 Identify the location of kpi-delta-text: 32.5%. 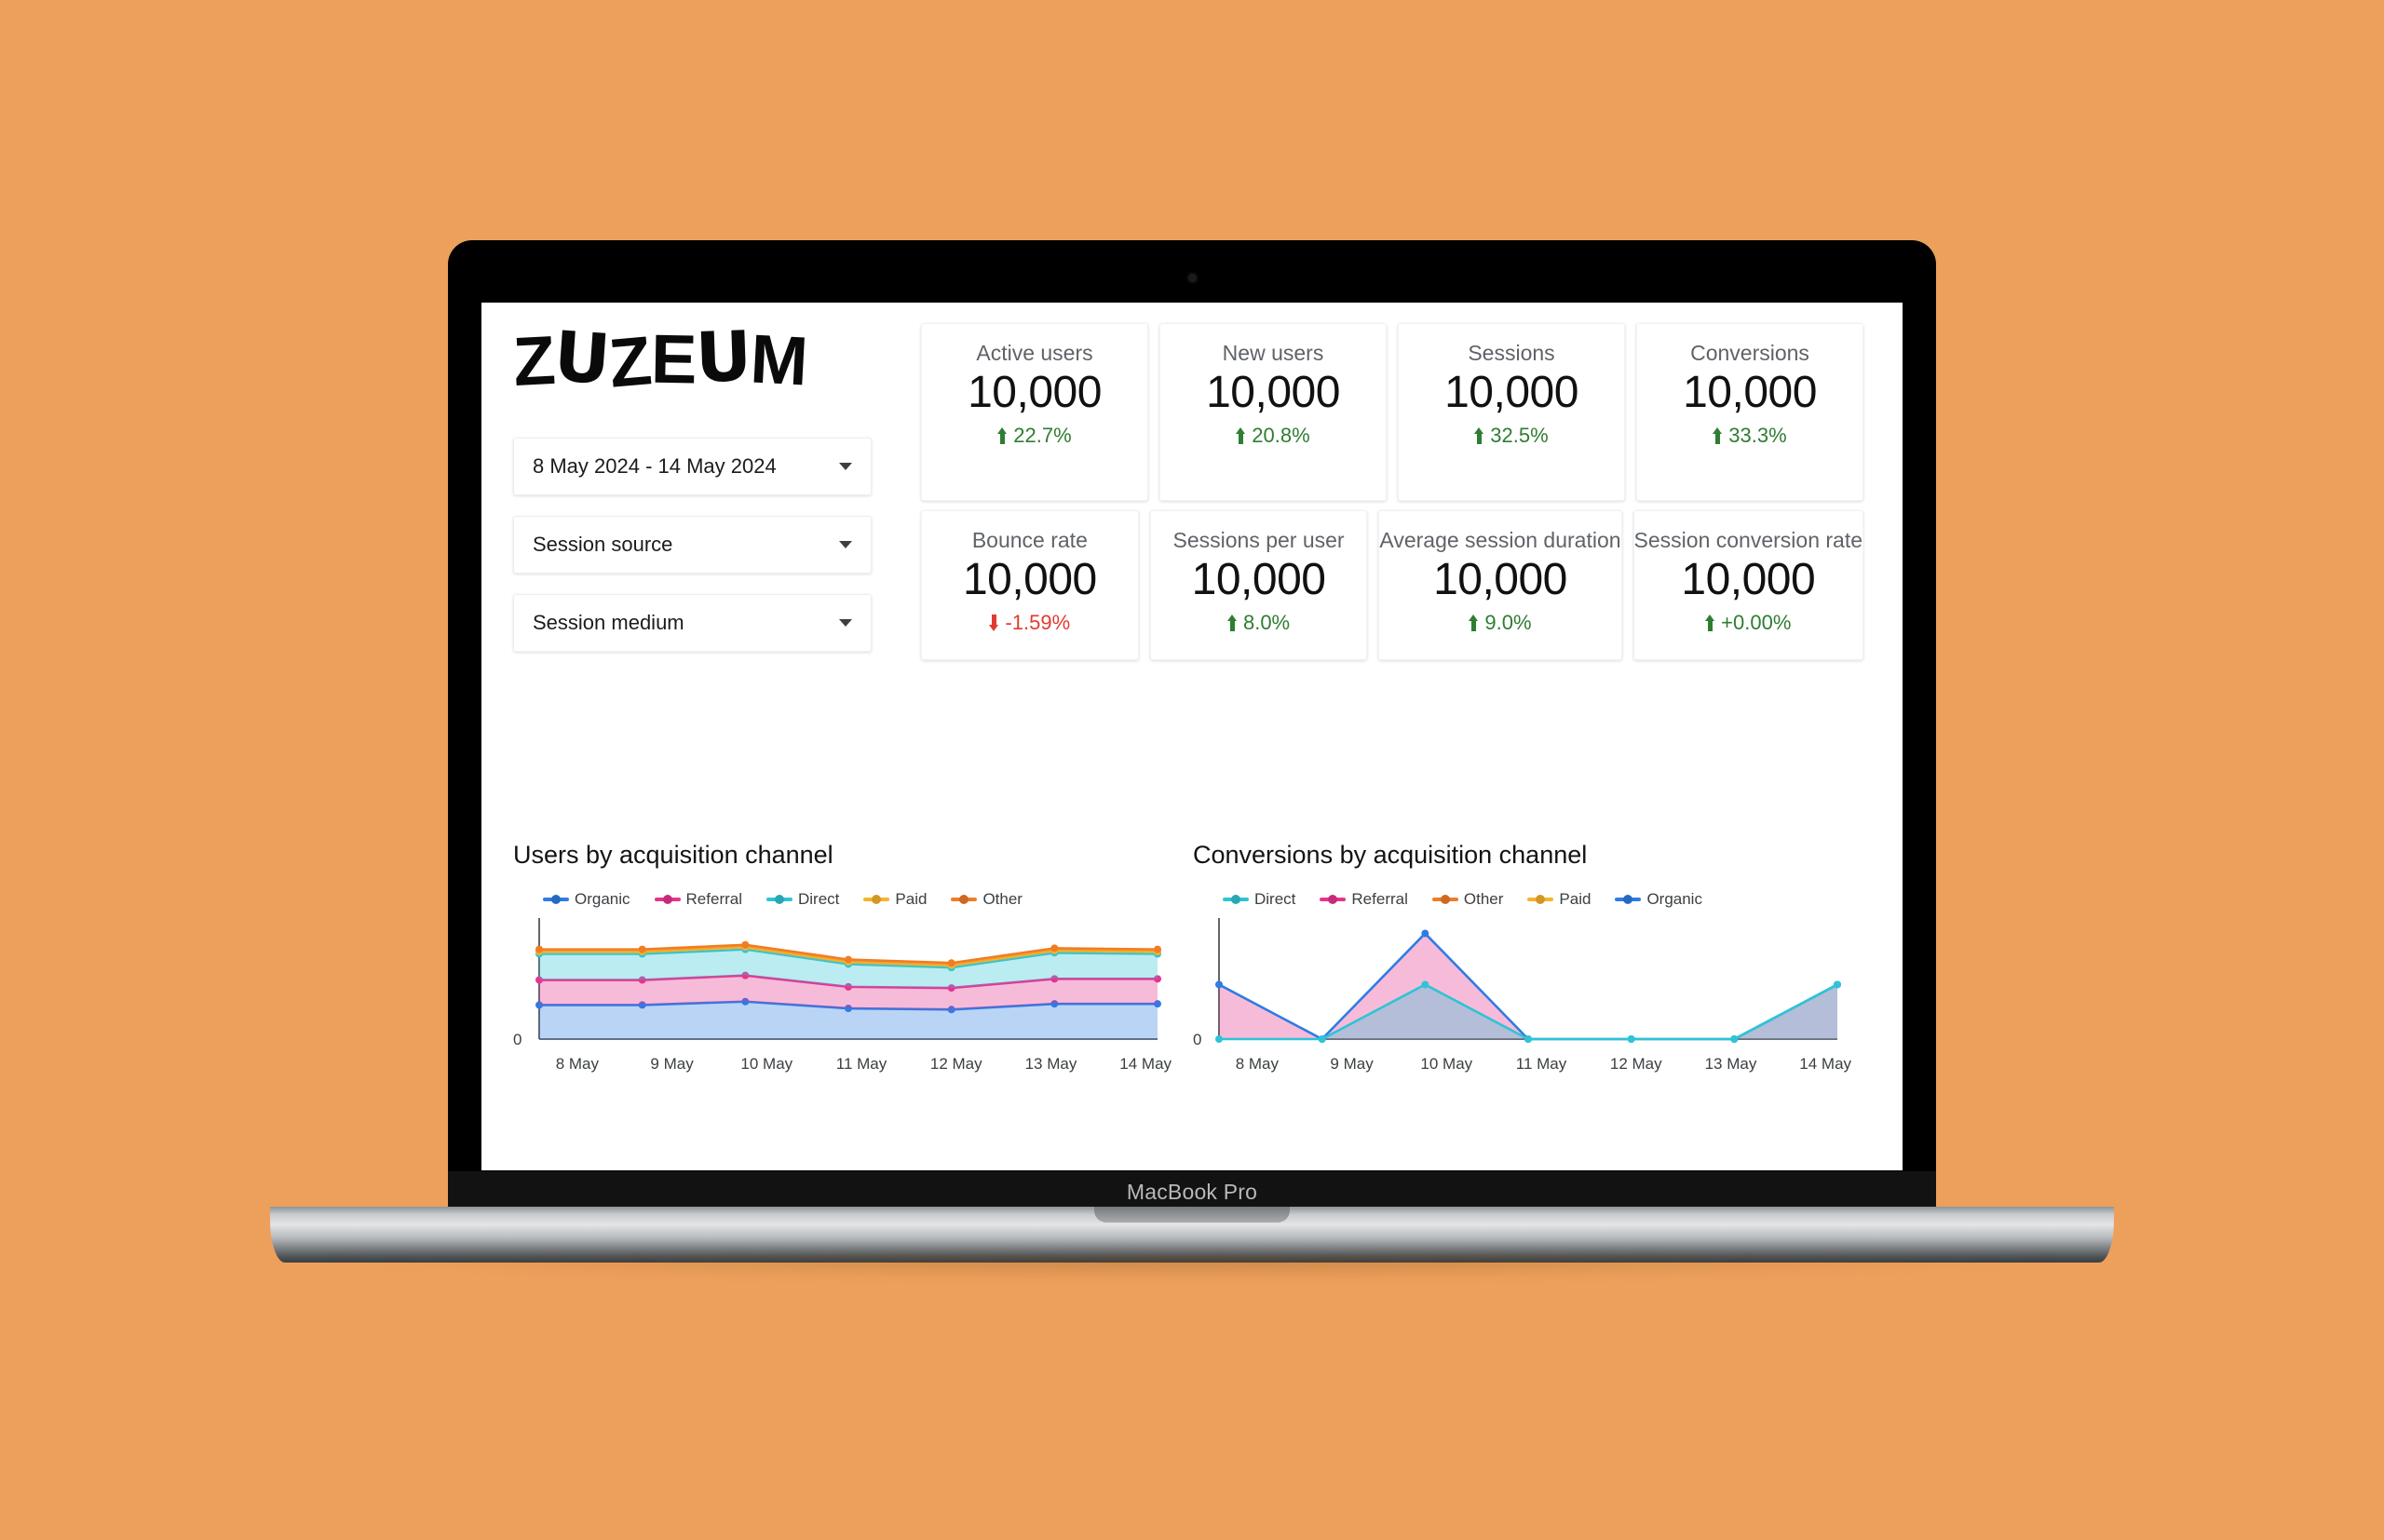
(1520, 436).